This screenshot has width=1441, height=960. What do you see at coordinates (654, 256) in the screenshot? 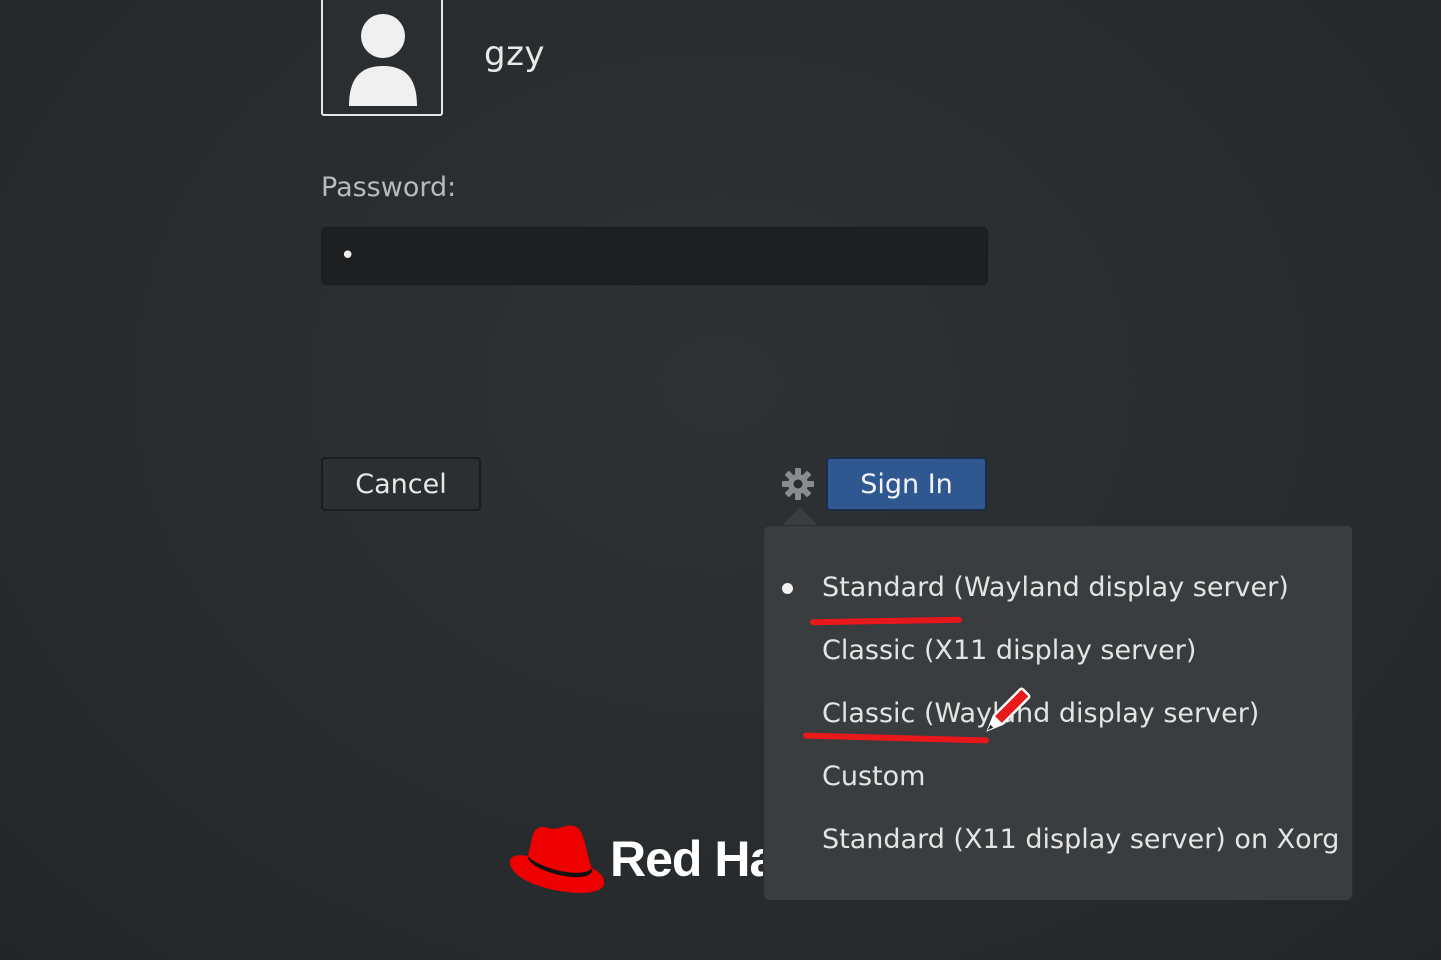
I see `password-input` at bounding box center [654, 256].